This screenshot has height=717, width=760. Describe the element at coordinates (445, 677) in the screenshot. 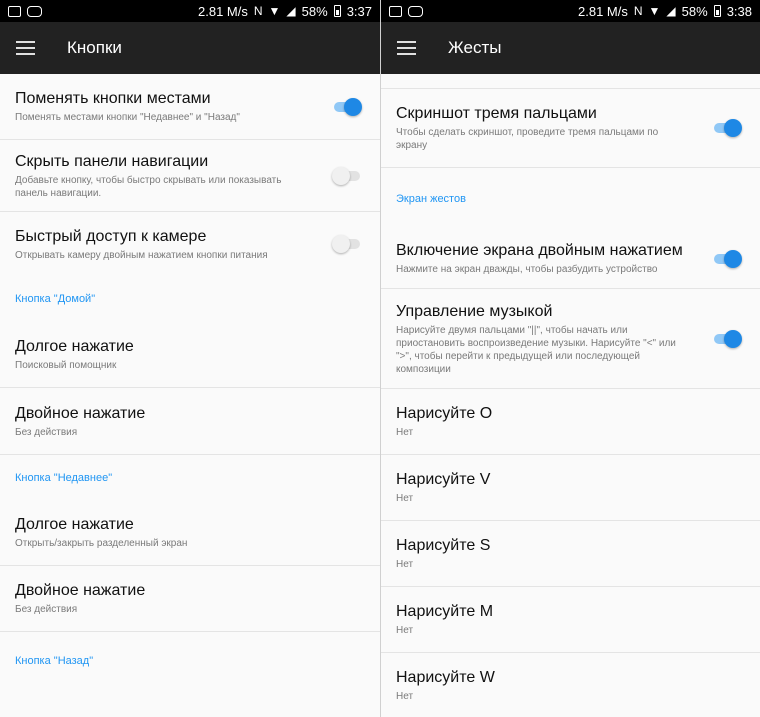

I see `item-title: Нарисуйте W` at that location.